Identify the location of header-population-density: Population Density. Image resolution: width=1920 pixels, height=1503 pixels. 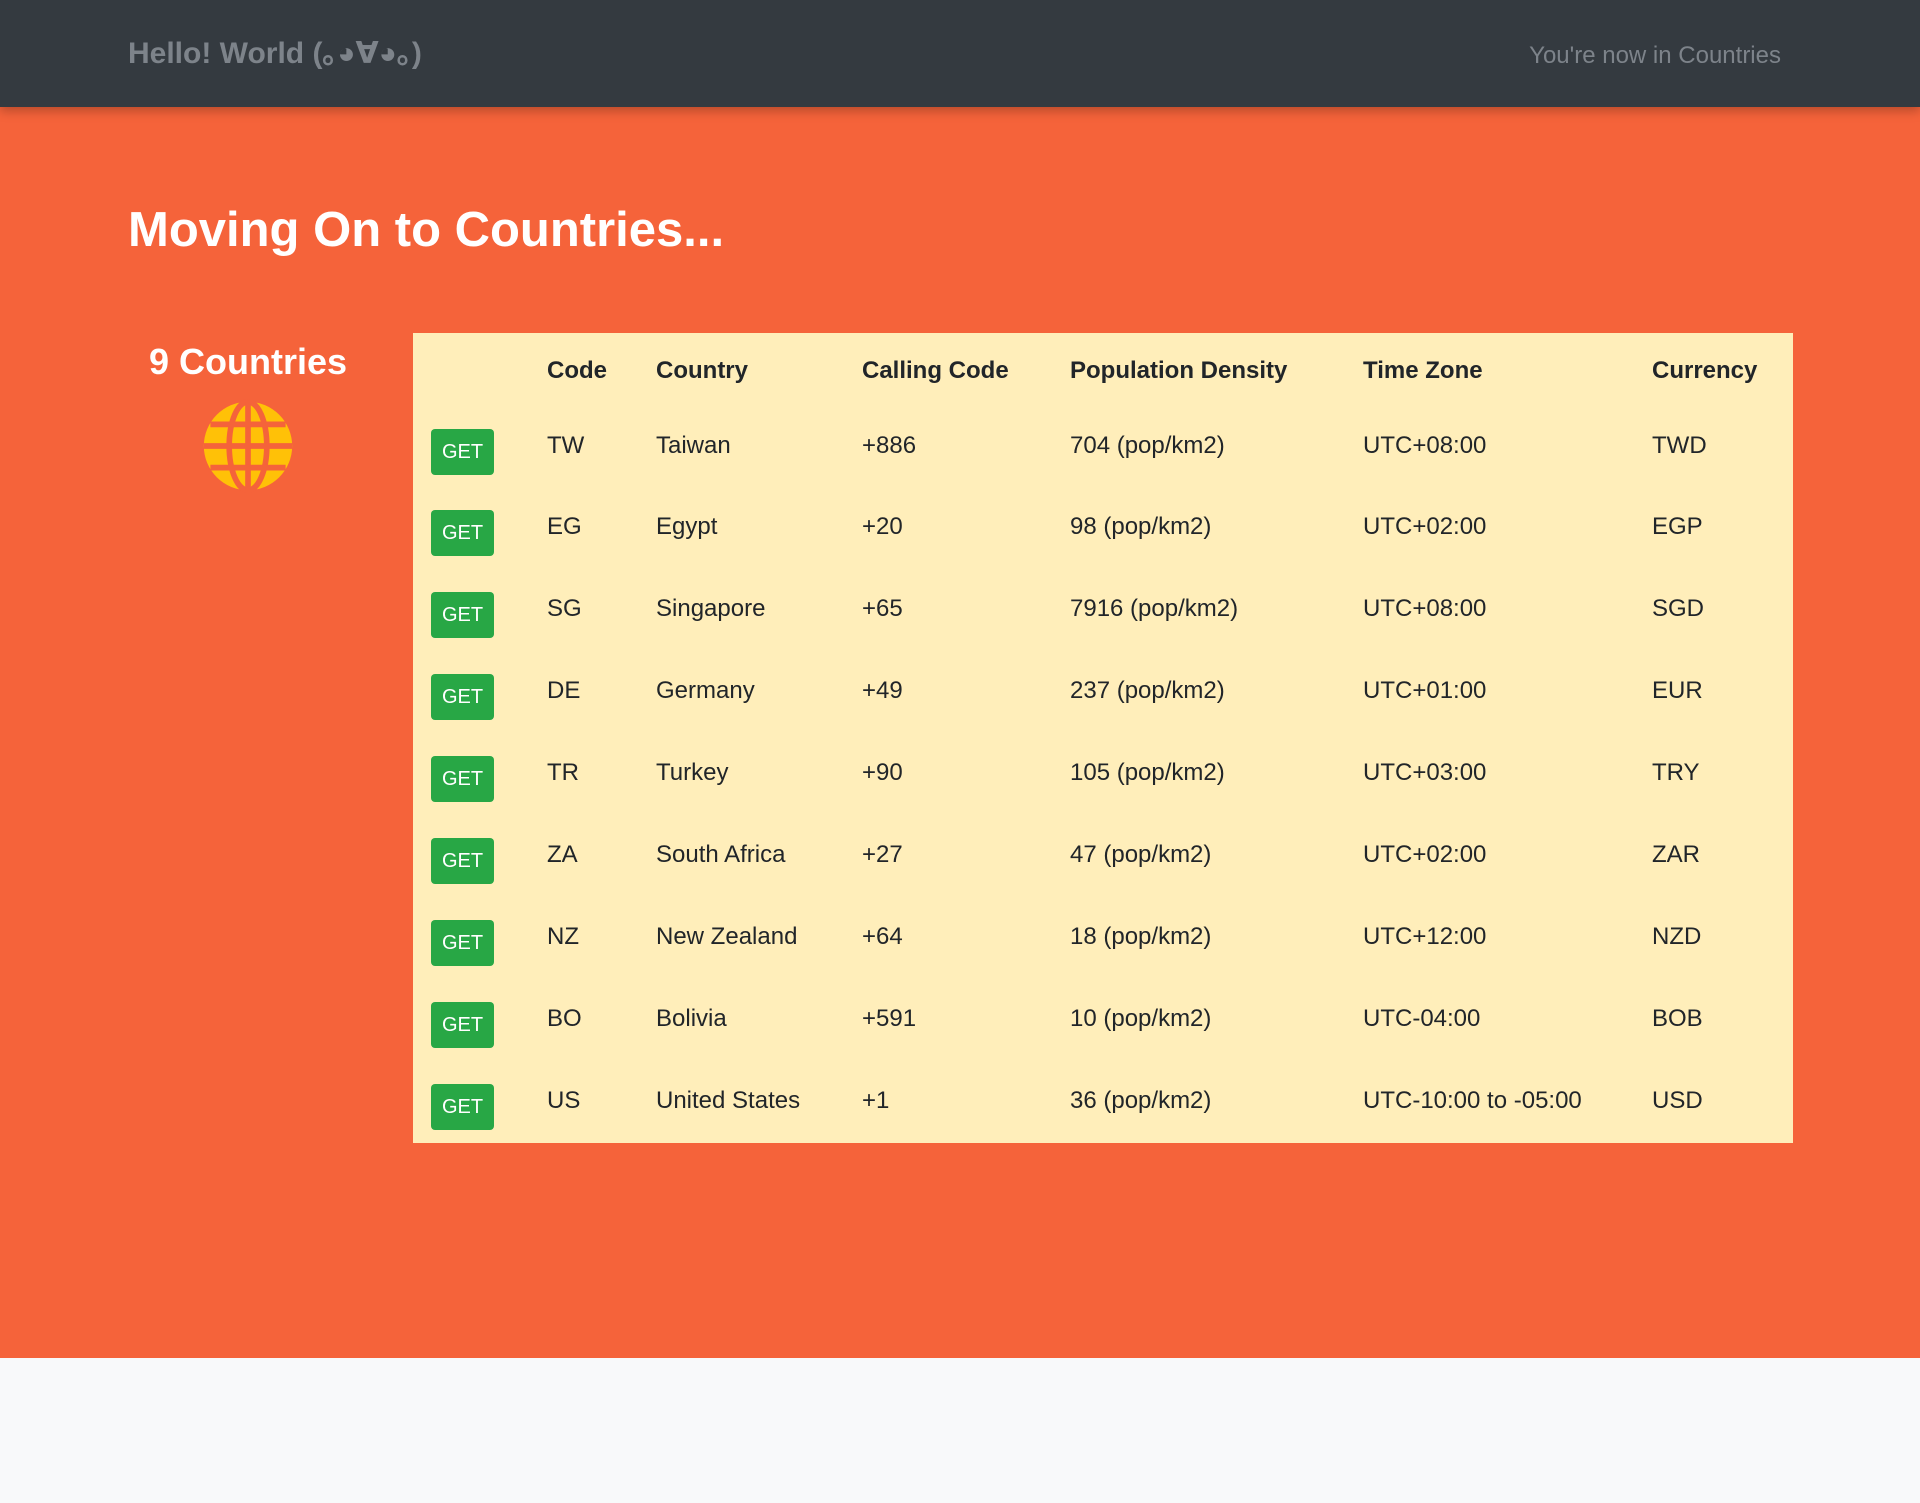
(1179, 370).